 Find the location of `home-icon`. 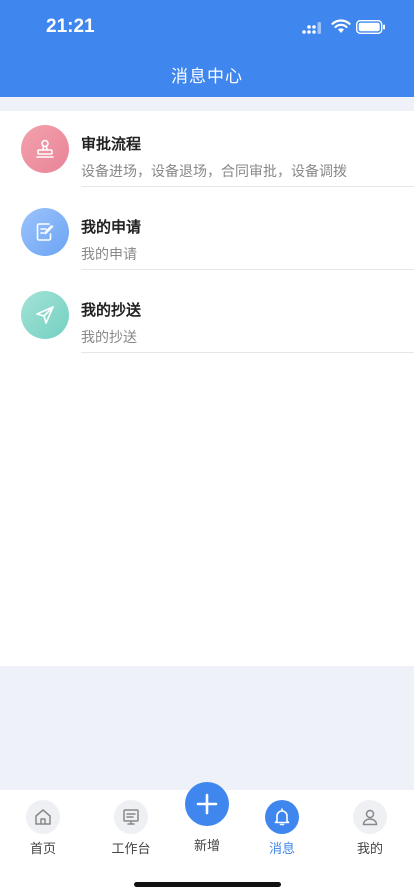

home-icon is located at coordinates (43, 817).